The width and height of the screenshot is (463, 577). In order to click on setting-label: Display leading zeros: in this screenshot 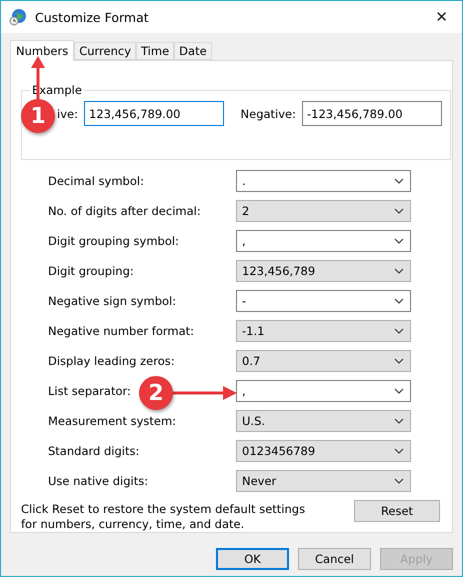, I will do `click(111, 361)`.